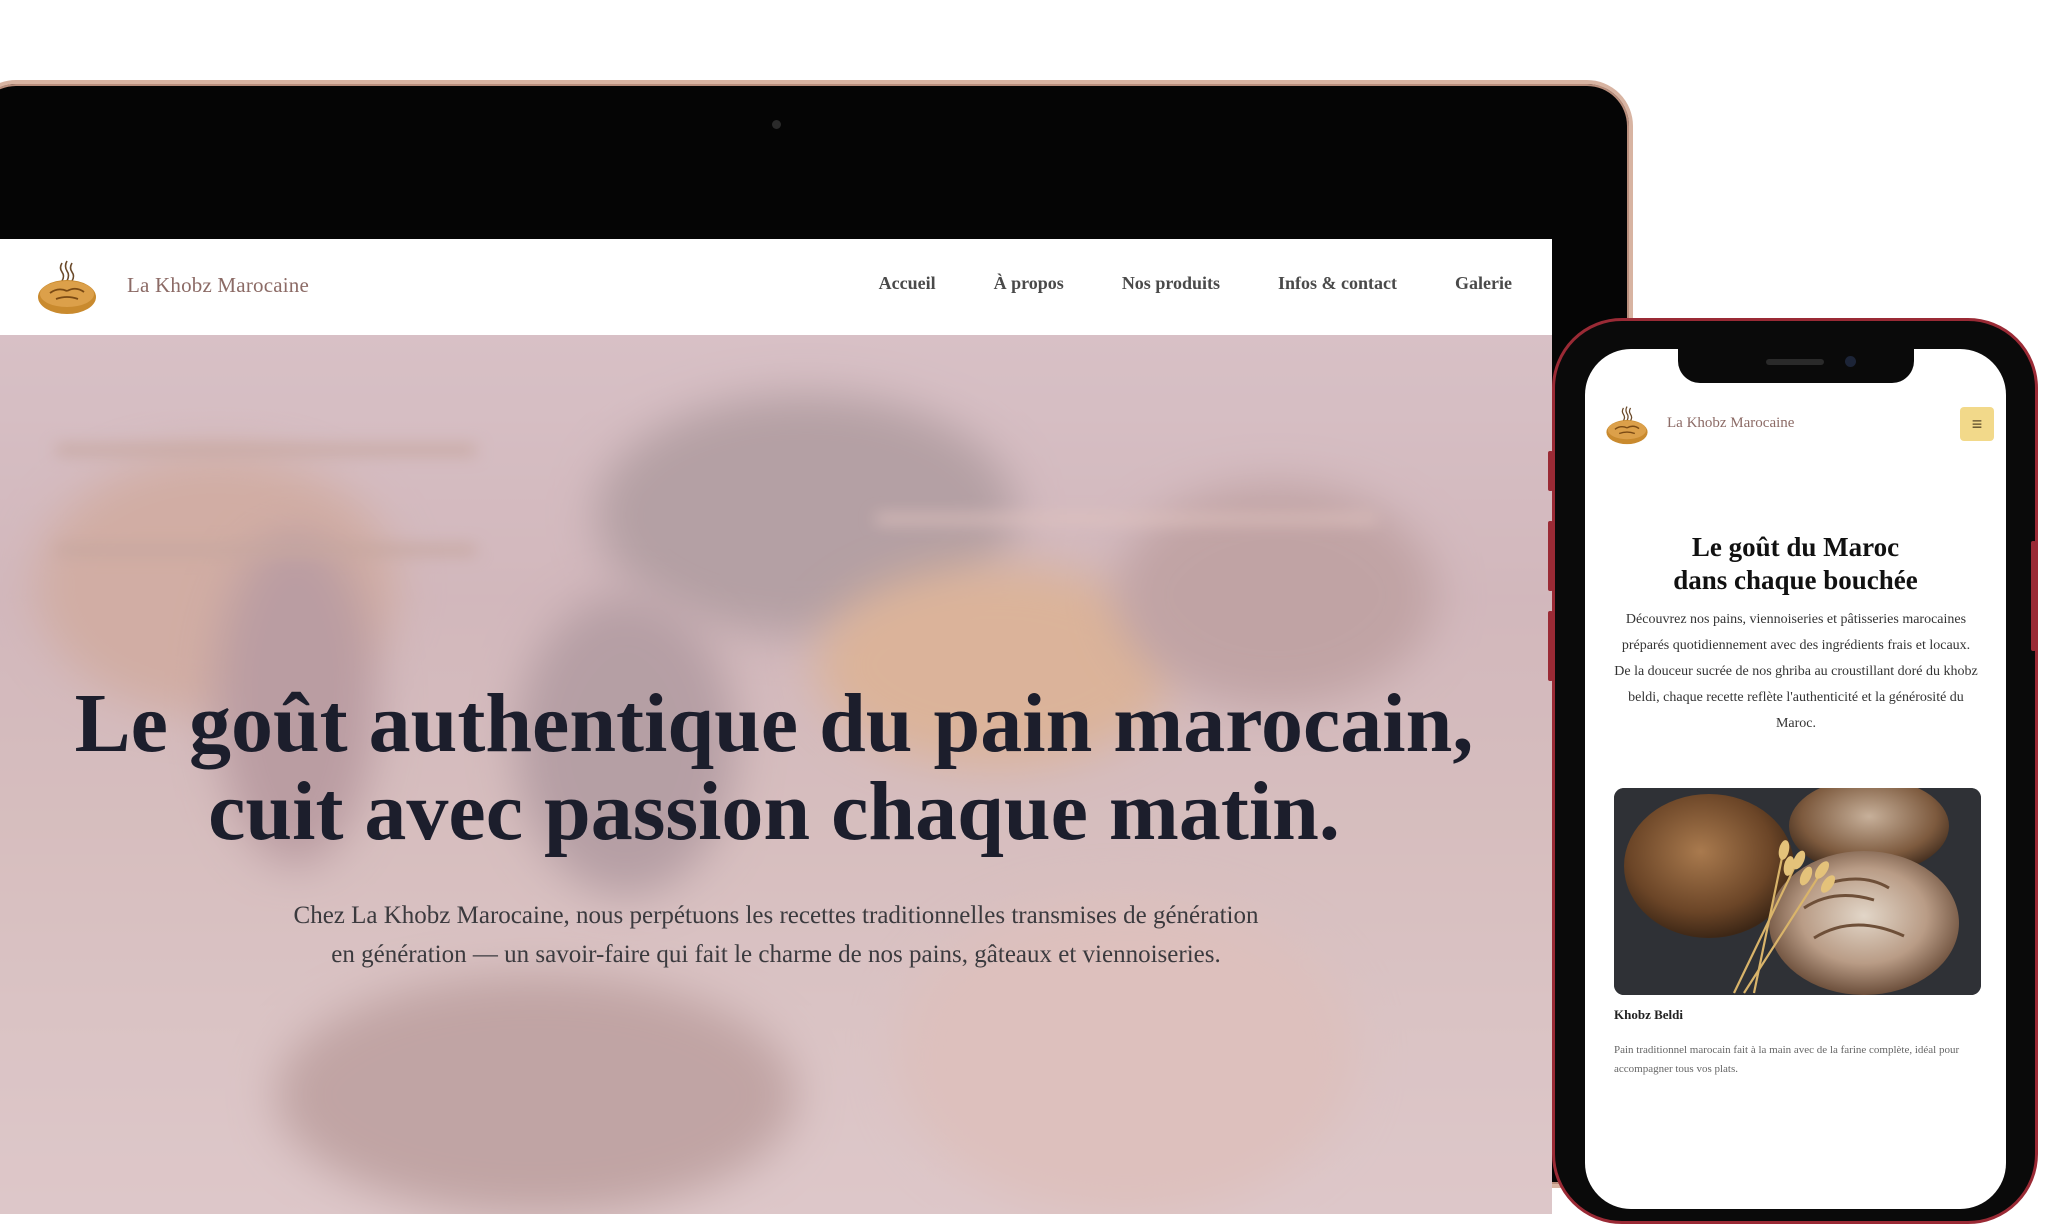 This screenshot has width=2049, height=1224. Describe the element at coordinates (1730, 423) in the screenshot. I see `mobile-brand-name: La Khobz Marocaine` at that location.